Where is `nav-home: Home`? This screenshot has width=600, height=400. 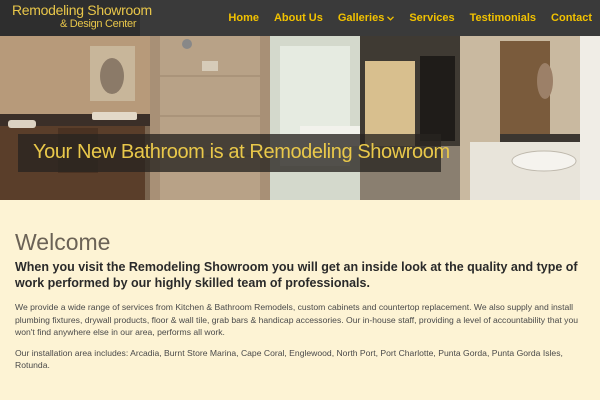 nav-home: Home is located at coordinates (243, 18).